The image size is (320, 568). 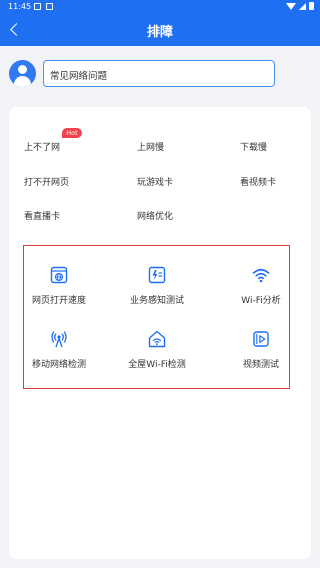 What do you see at coordinates (20, 6) in the screenshot?
I see `status-time: 11:45` at bounding box center [20, 6].